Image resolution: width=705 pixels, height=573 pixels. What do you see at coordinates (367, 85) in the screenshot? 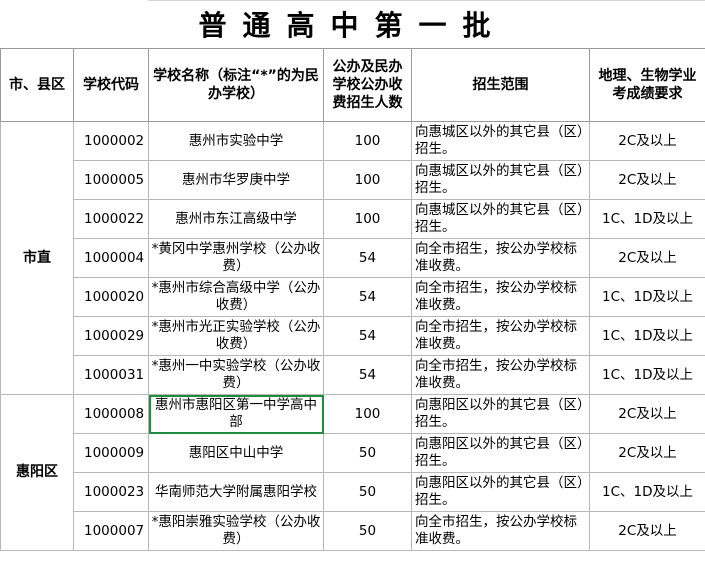
I see `header-quota: 公办及民办学校公办收费招生人数` at bounding box center [367, 85].